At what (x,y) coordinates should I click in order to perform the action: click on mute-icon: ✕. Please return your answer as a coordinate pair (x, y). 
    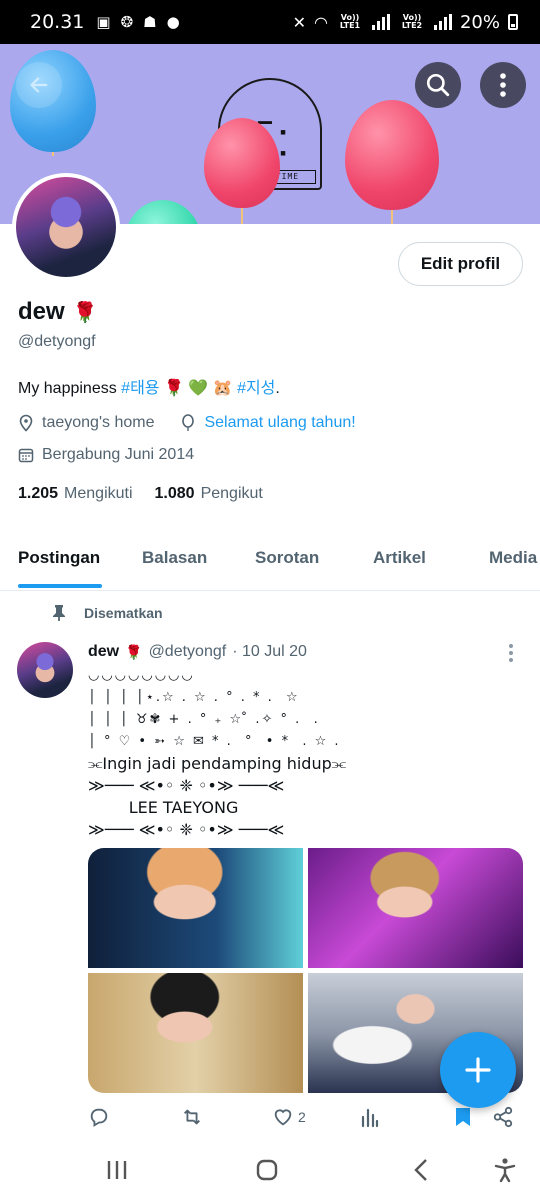
    Looking at the image, I should click on (299, 22).